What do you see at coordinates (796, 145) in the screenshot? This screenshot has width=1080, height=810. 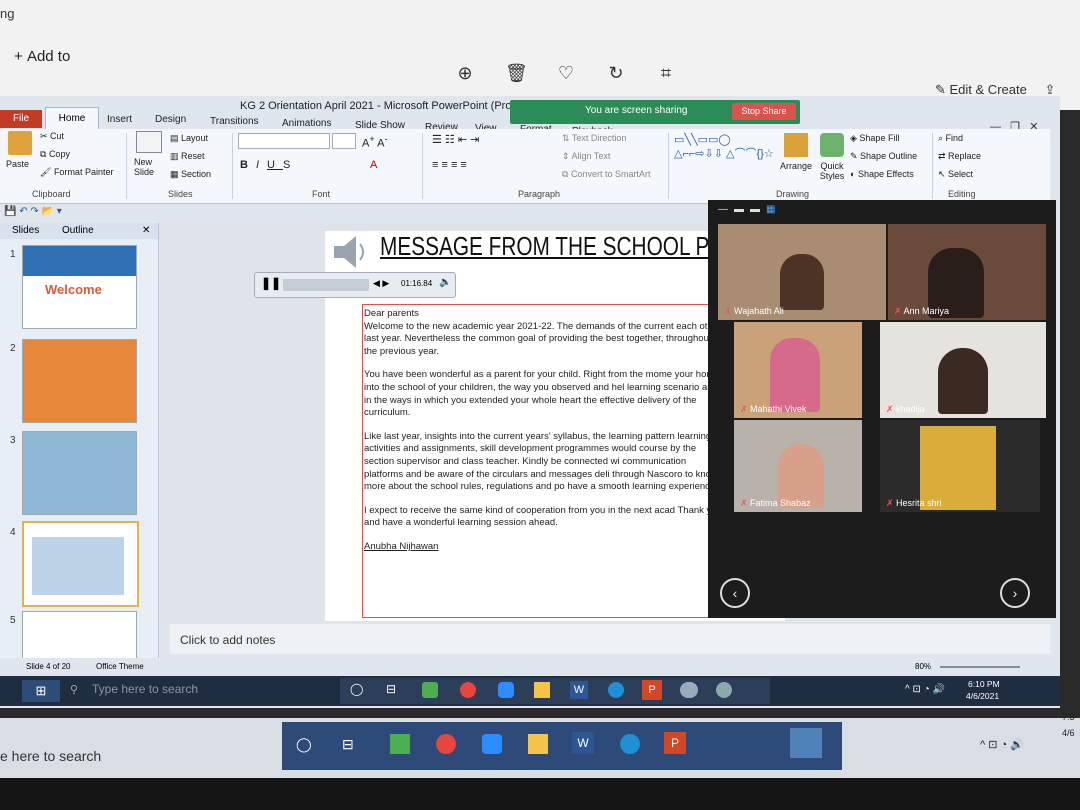 I see `arrange-icon` at bounding box center [796, 145].